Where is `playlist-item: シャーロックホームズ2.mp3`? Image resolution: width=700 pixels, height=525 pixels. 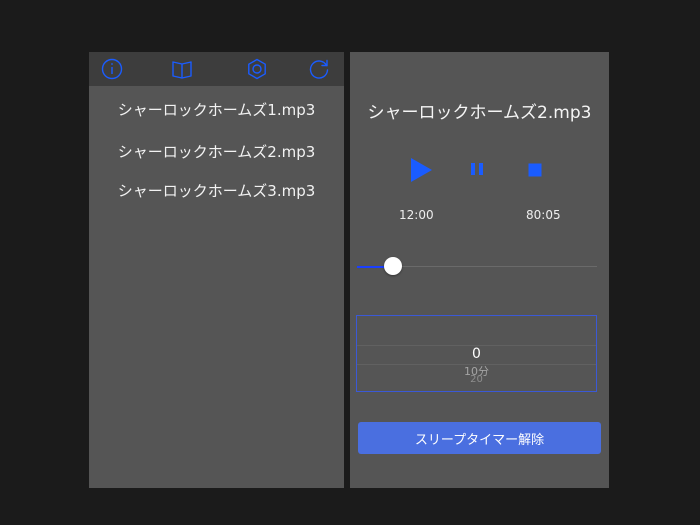
playlist-item: シャーロックホームズ2.mp3 is located at coordinates (216, 151).